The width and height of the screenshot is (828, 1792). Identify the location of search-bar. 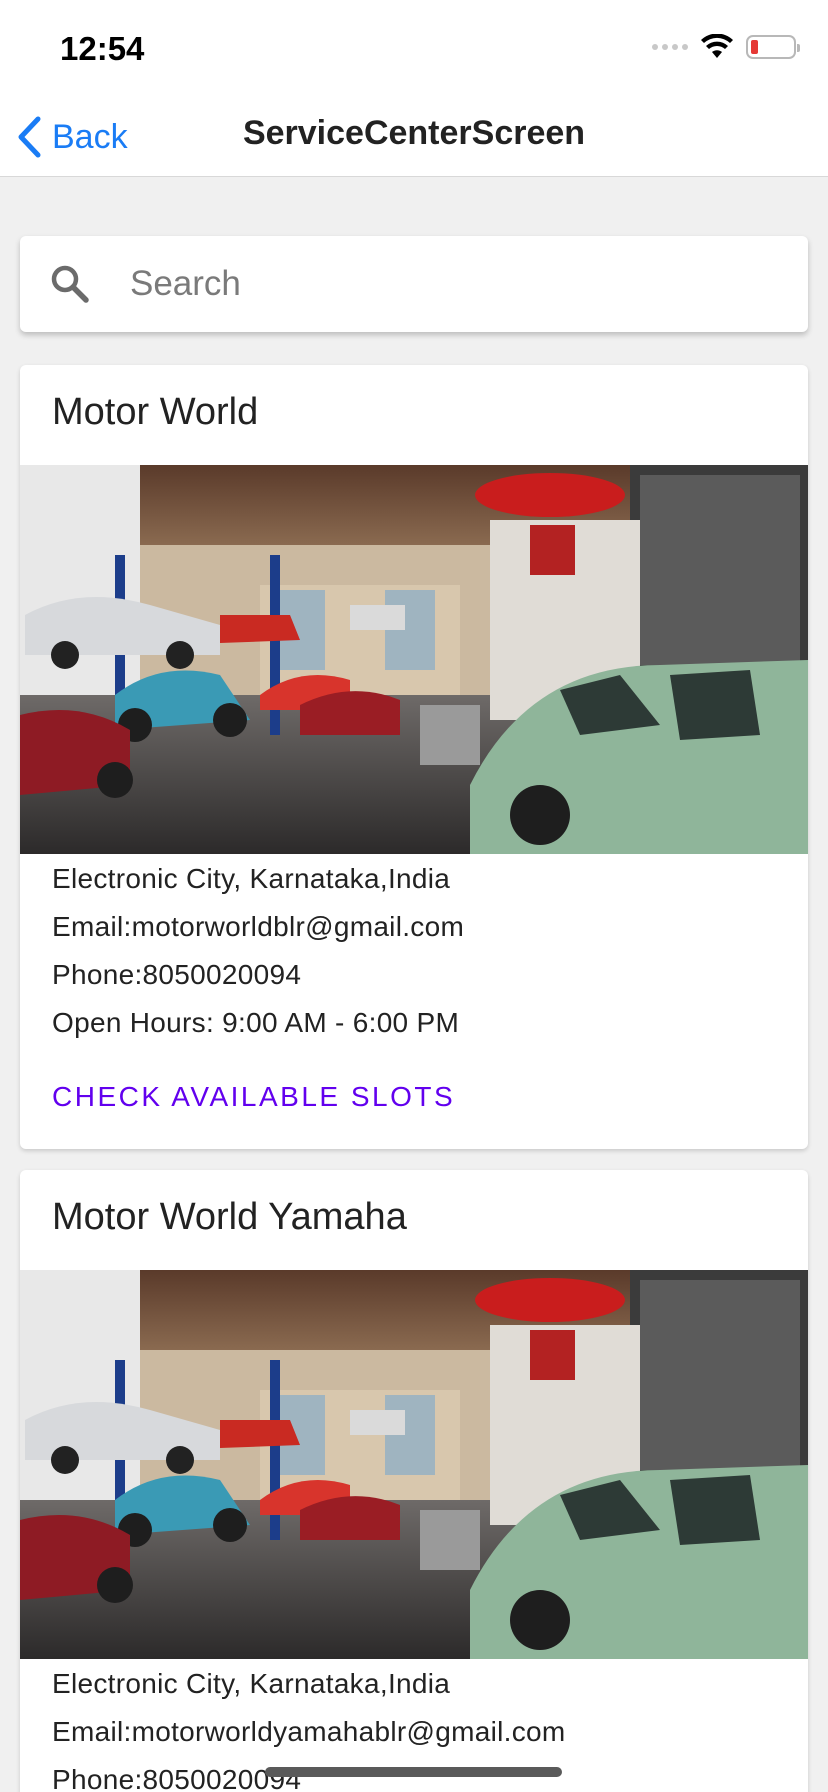
(414, 284).